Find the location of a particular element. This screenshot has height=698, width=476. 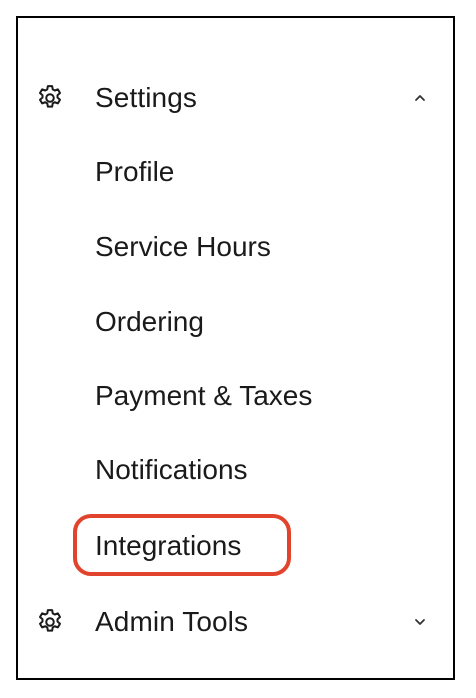

nav-item-profile: Profile is located at coordinates (134, 172).